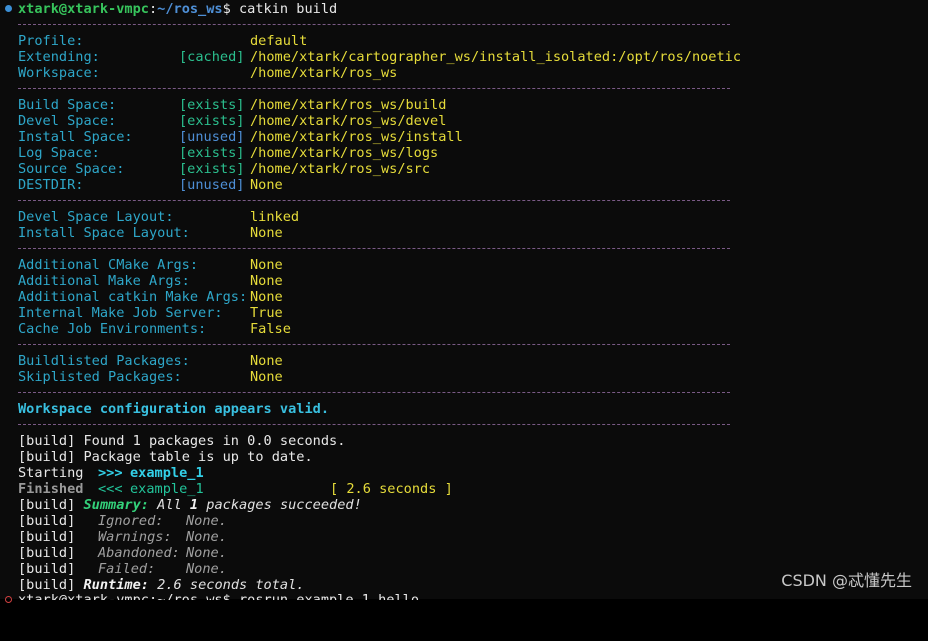 Image resolution: width=928 pixels, height=641 pixels. I want to click on config-row-workspace: Workspace: /home/xtark/ros_ws, so click(473, 73).